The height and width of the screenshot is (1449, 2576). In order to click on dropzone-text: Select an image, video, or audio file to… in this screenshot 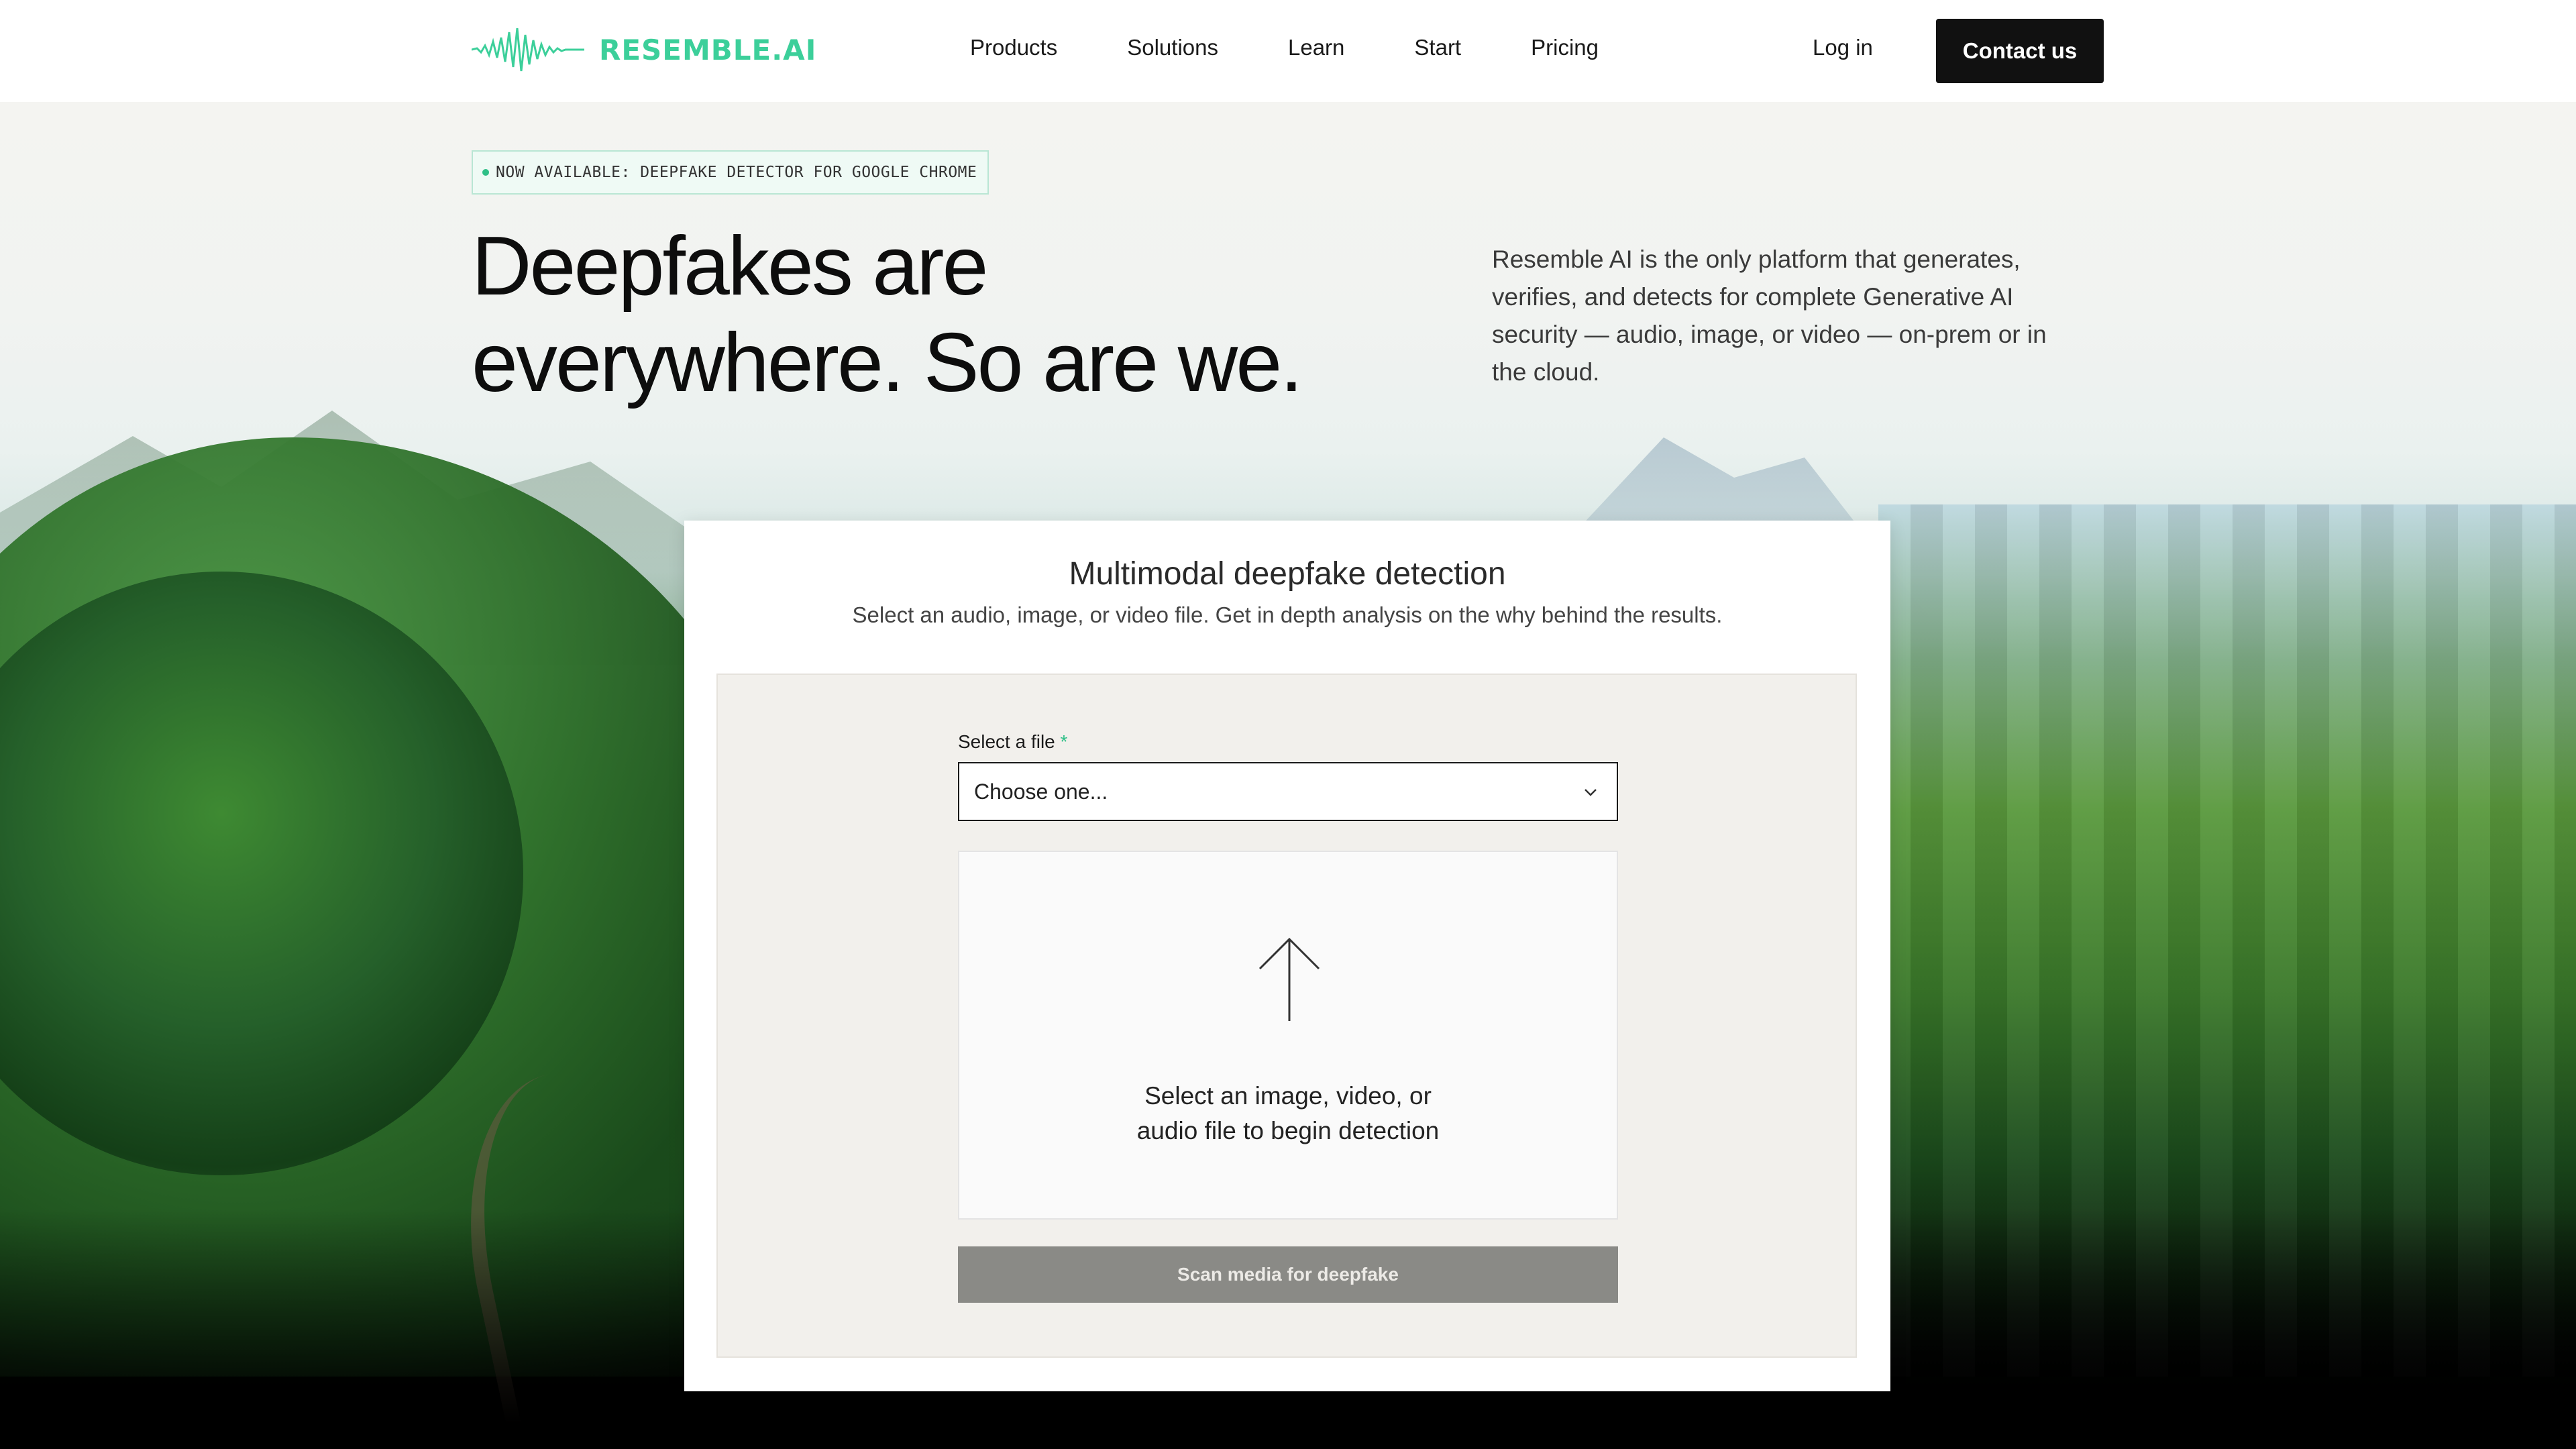, I will do `click(1288, 1113)`.